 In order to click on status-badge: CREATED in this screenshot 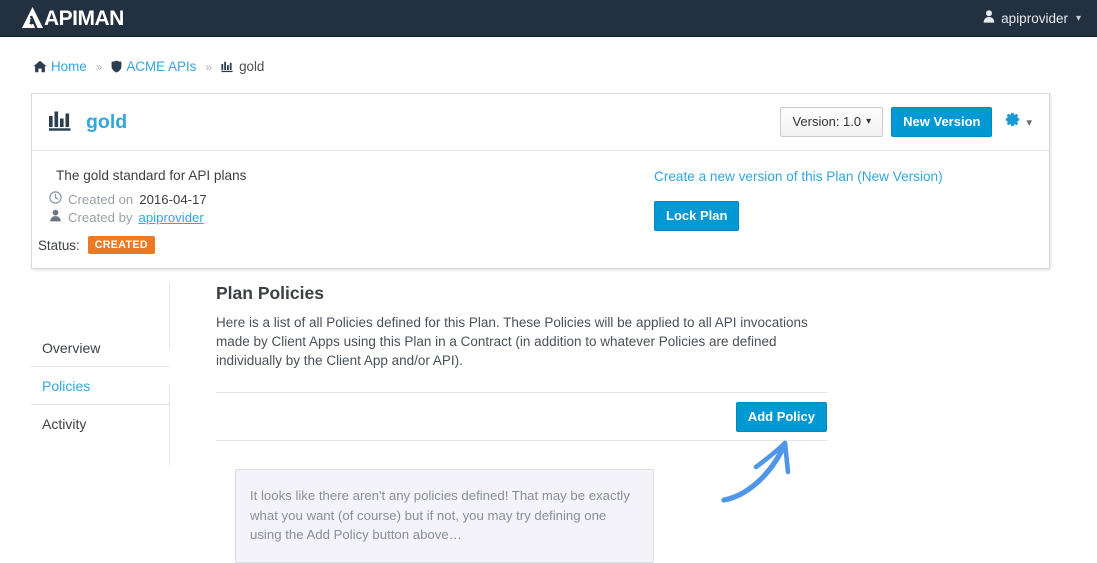, I will do `click(121, 245)`.